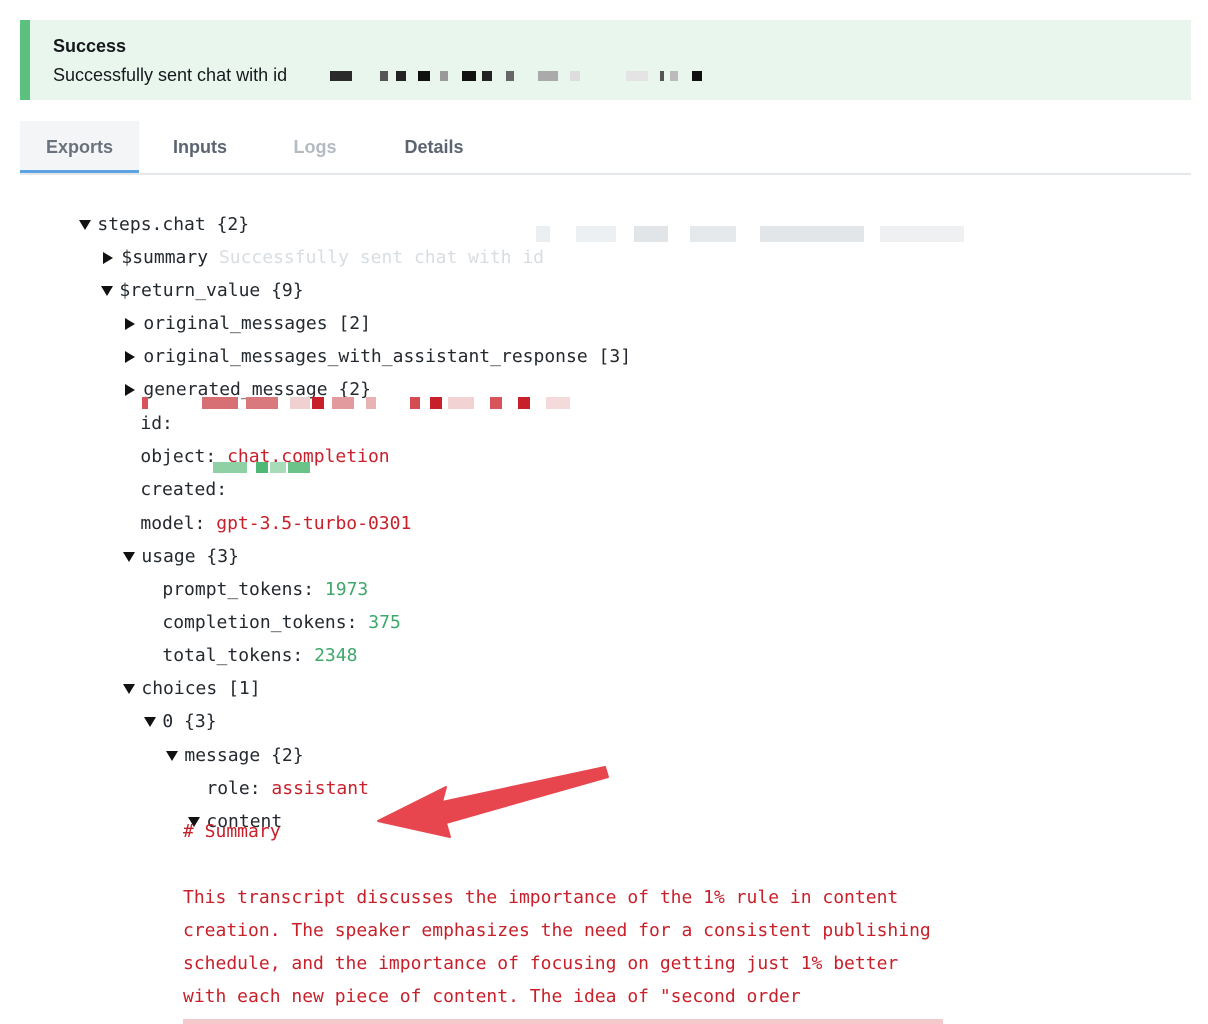 The image size is (1208, 1024). I want to click on tree-node-prompt-tokens: prompt_tokens: 1973, so click(265, 589).